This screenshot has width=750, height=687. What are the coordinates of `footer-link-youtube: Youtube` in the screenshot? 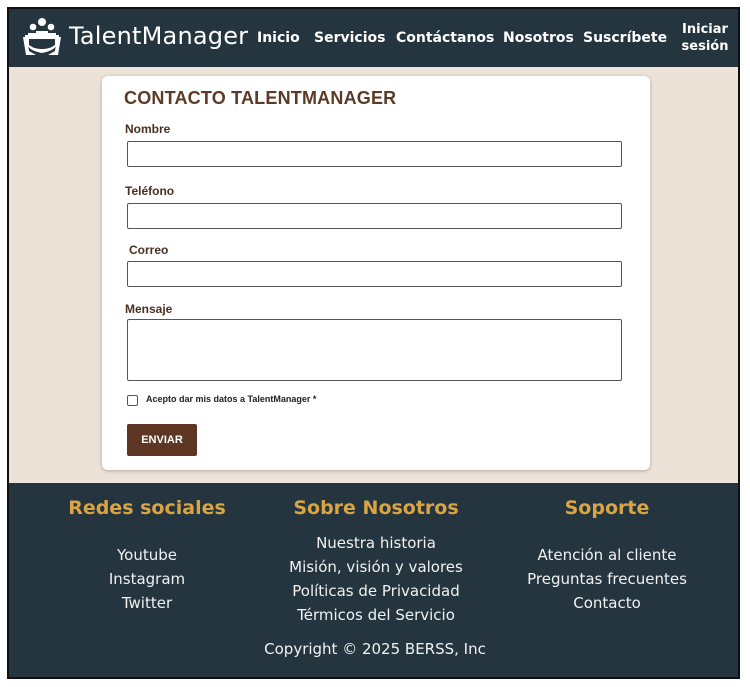 It's located at (147, 555).